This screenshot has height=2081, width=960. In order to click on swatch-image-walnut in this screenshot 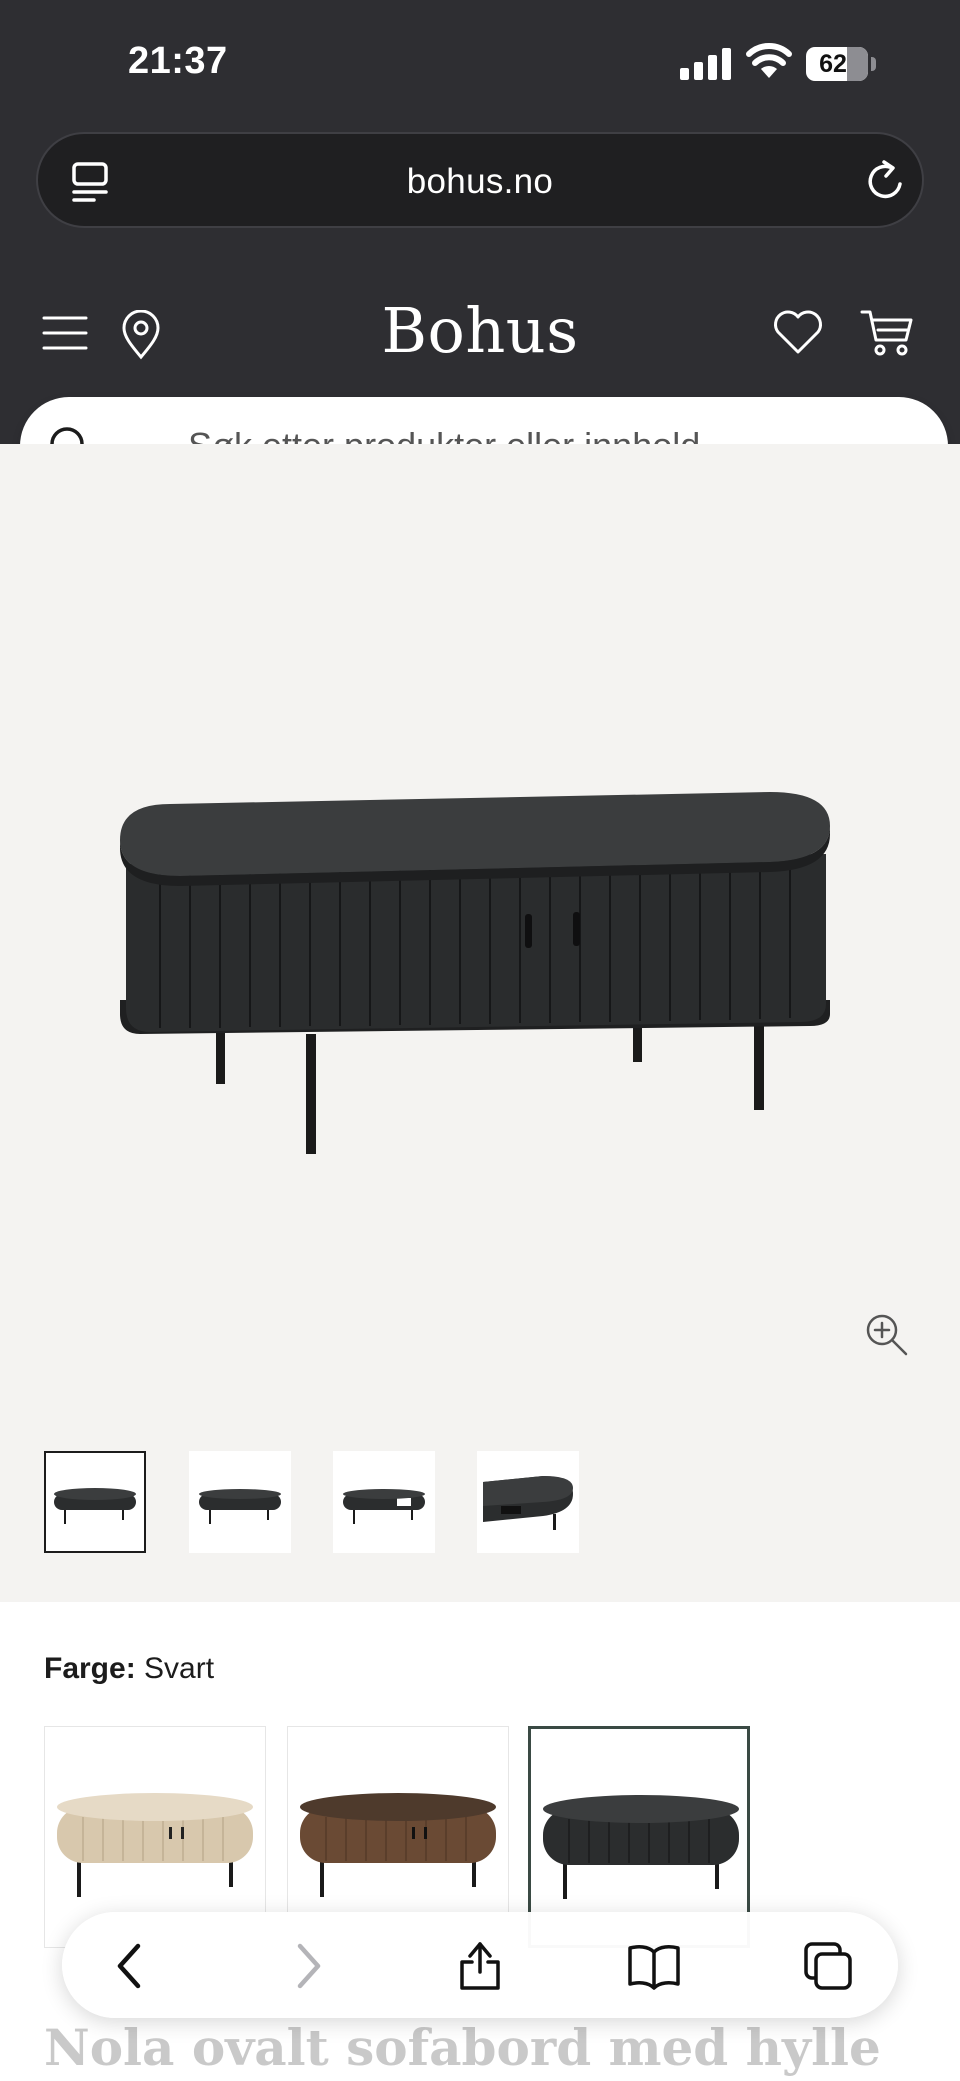, I will do `click(398, 1845)`.